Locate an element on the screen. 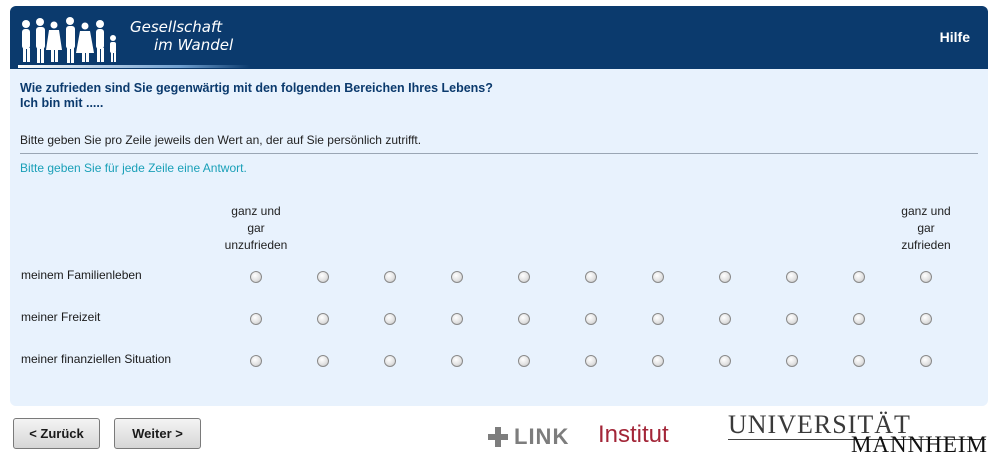 Image resolution: width=998 pixels, height=466 pixels. scale-left-line-2: gar is located at coordinates (256, 228).